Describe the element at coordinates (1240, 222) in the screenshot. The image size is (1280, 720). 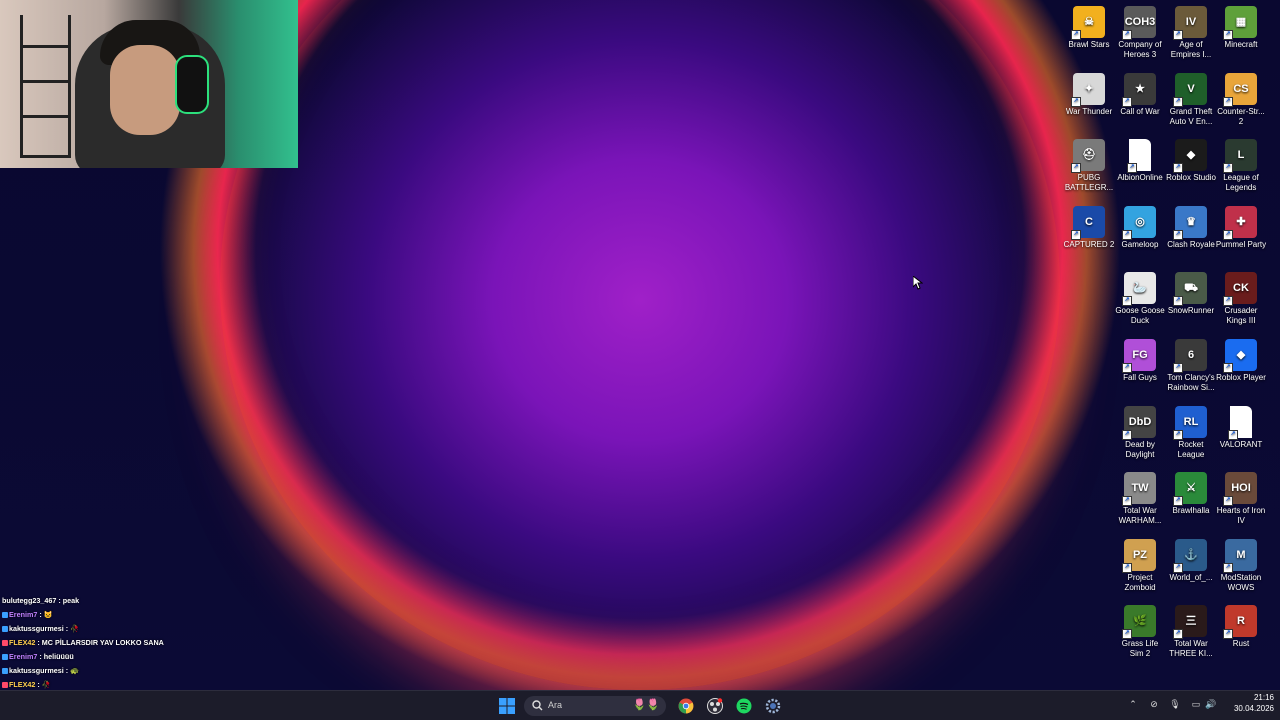
I see `app-icon: ✚ ↗` at that location.